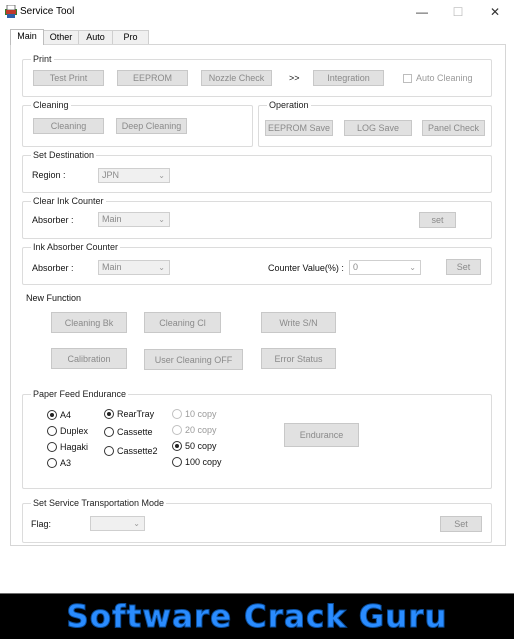 The width and height of the screenshot is (514, 639). I want to click on error-status-button: Error Status, so click(298, 358).